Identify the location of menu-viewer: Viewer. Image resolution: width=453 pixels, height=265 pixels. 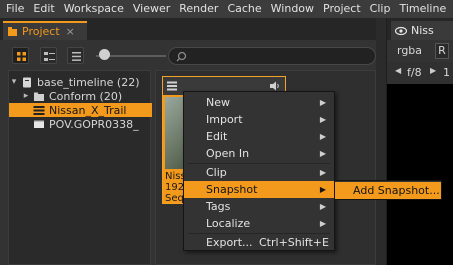
(151, 9).